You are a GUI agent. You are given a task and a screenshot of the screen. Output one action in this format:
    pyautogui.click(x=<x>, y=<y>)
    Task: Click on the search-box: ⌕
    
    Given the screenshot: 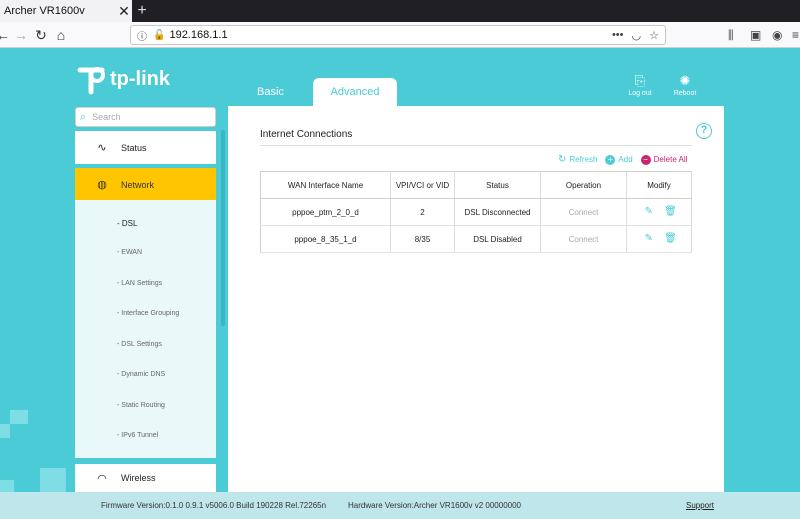 What is the action you would take?
    pyautogui.click(x=145, y=117)
    